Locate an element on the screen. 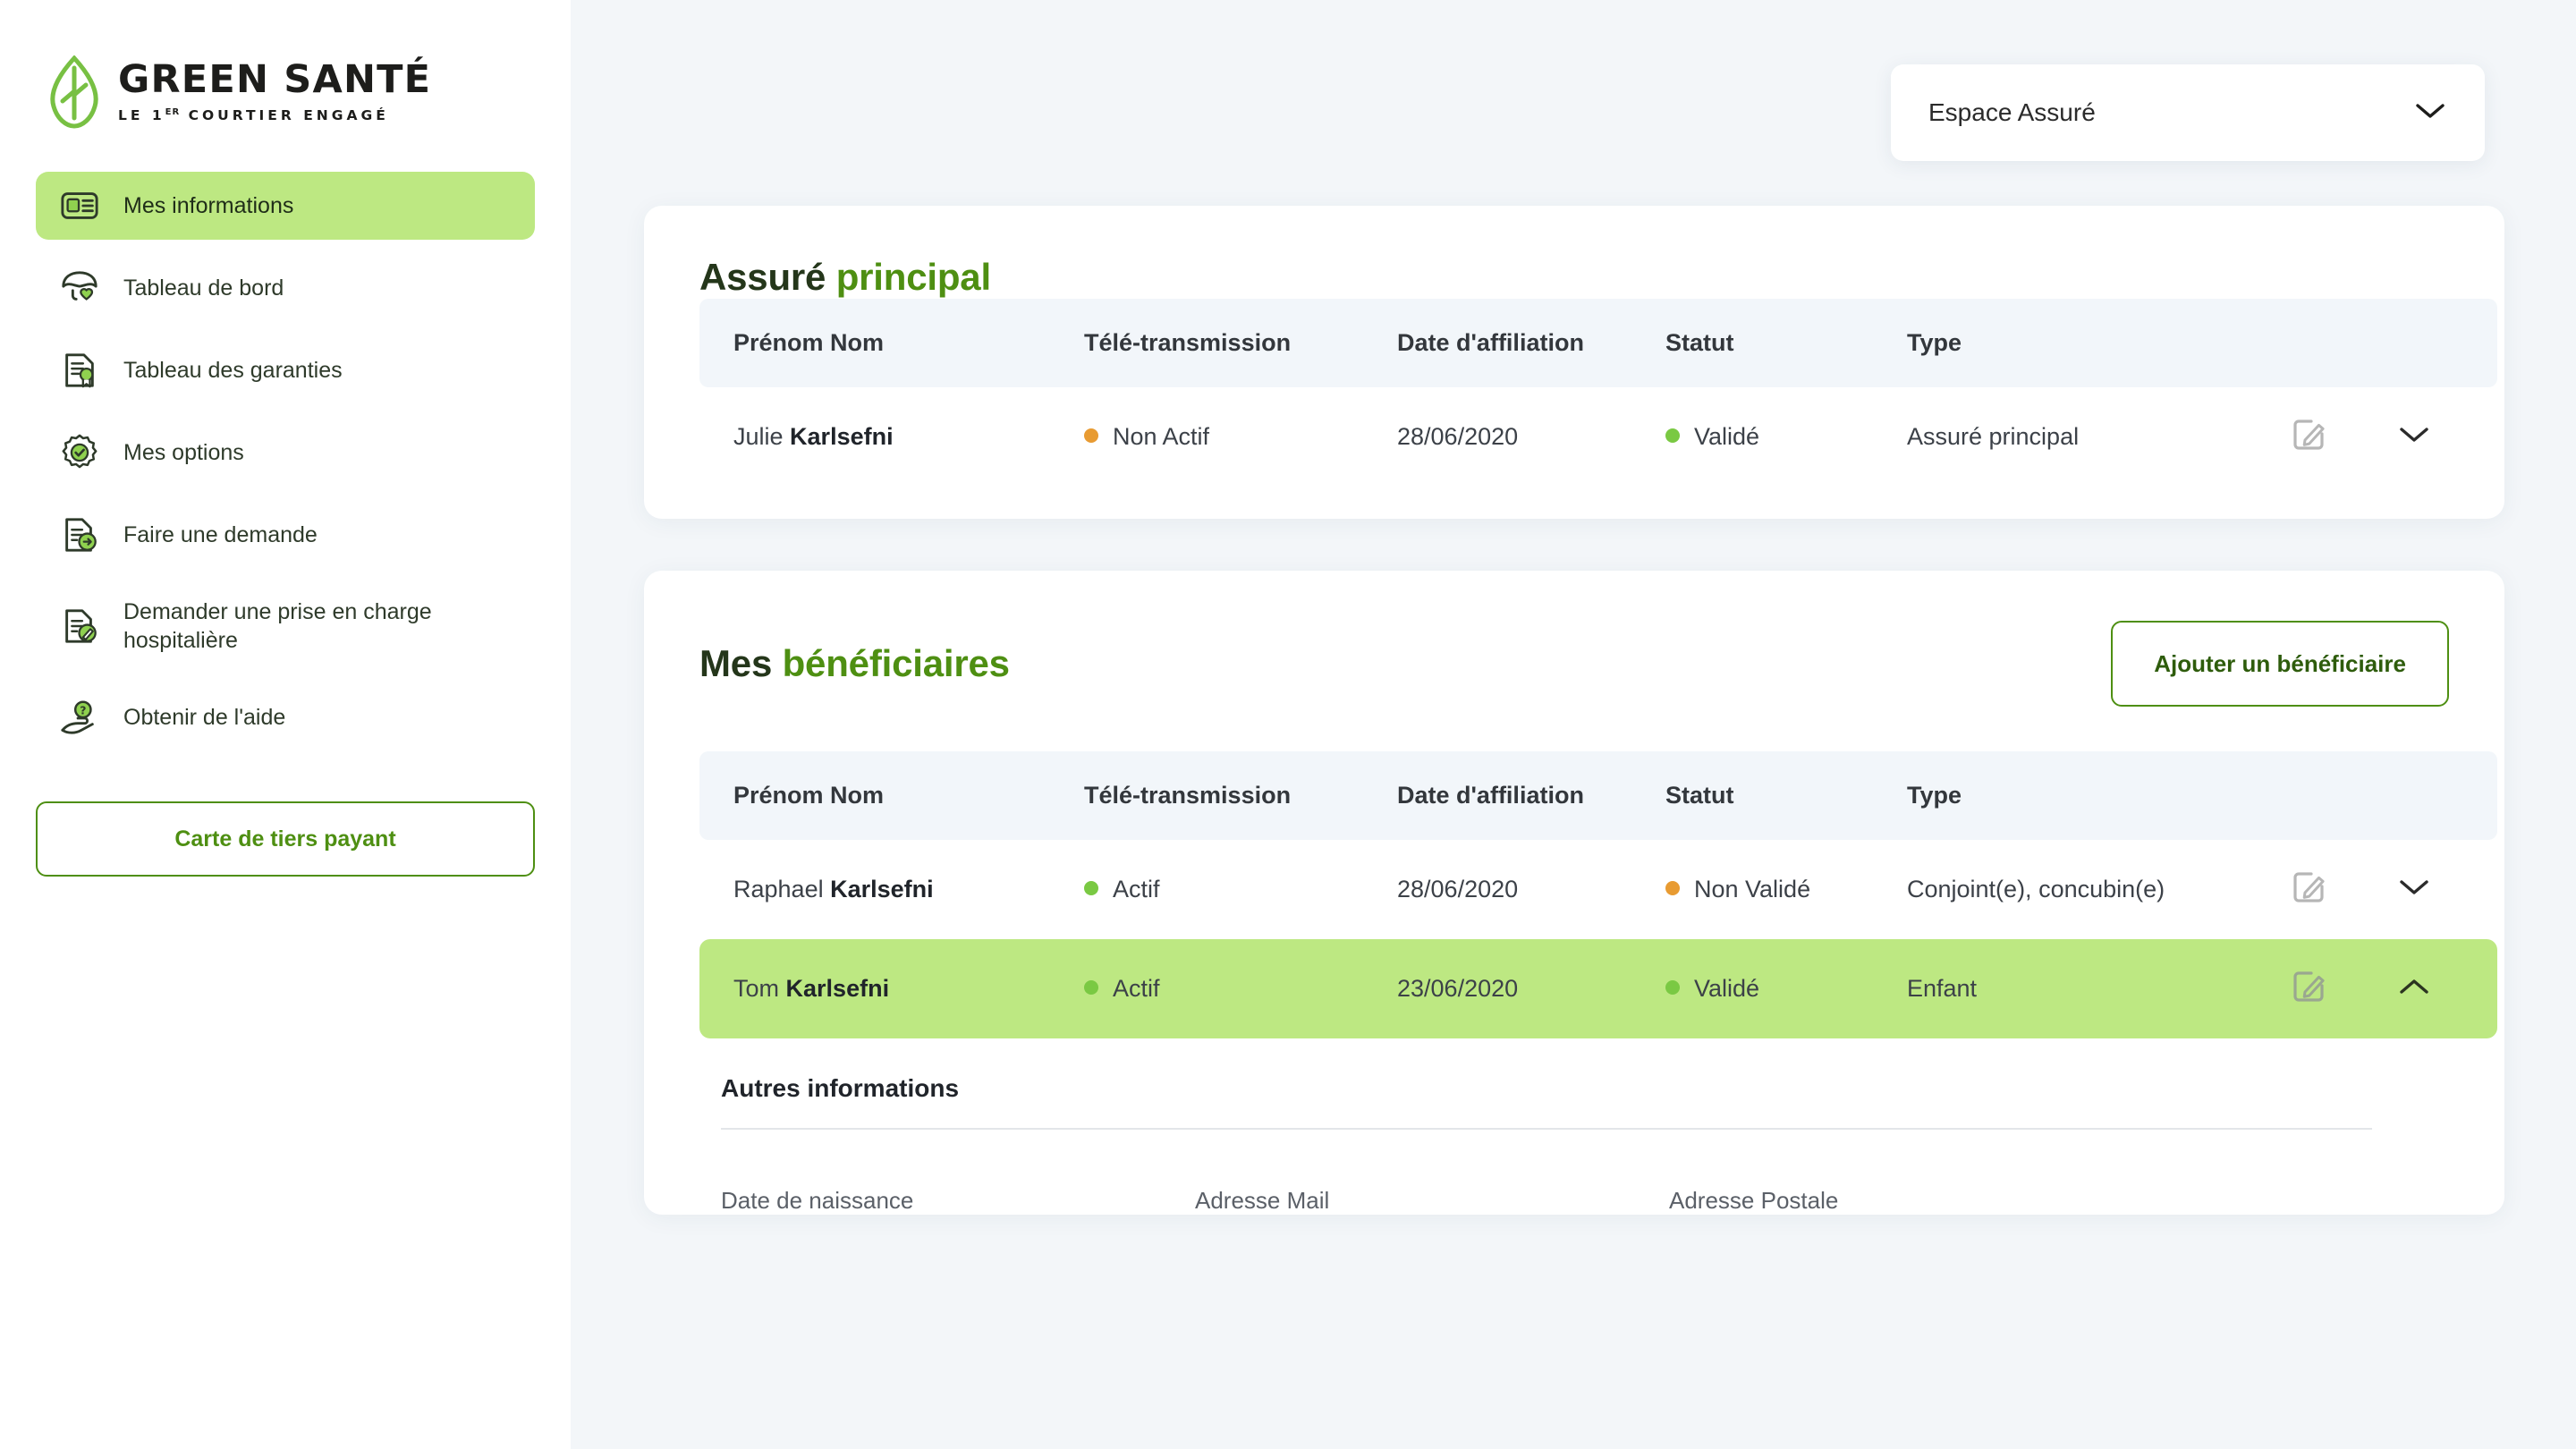  cell-collapse is located at coordinates (2448, 988).